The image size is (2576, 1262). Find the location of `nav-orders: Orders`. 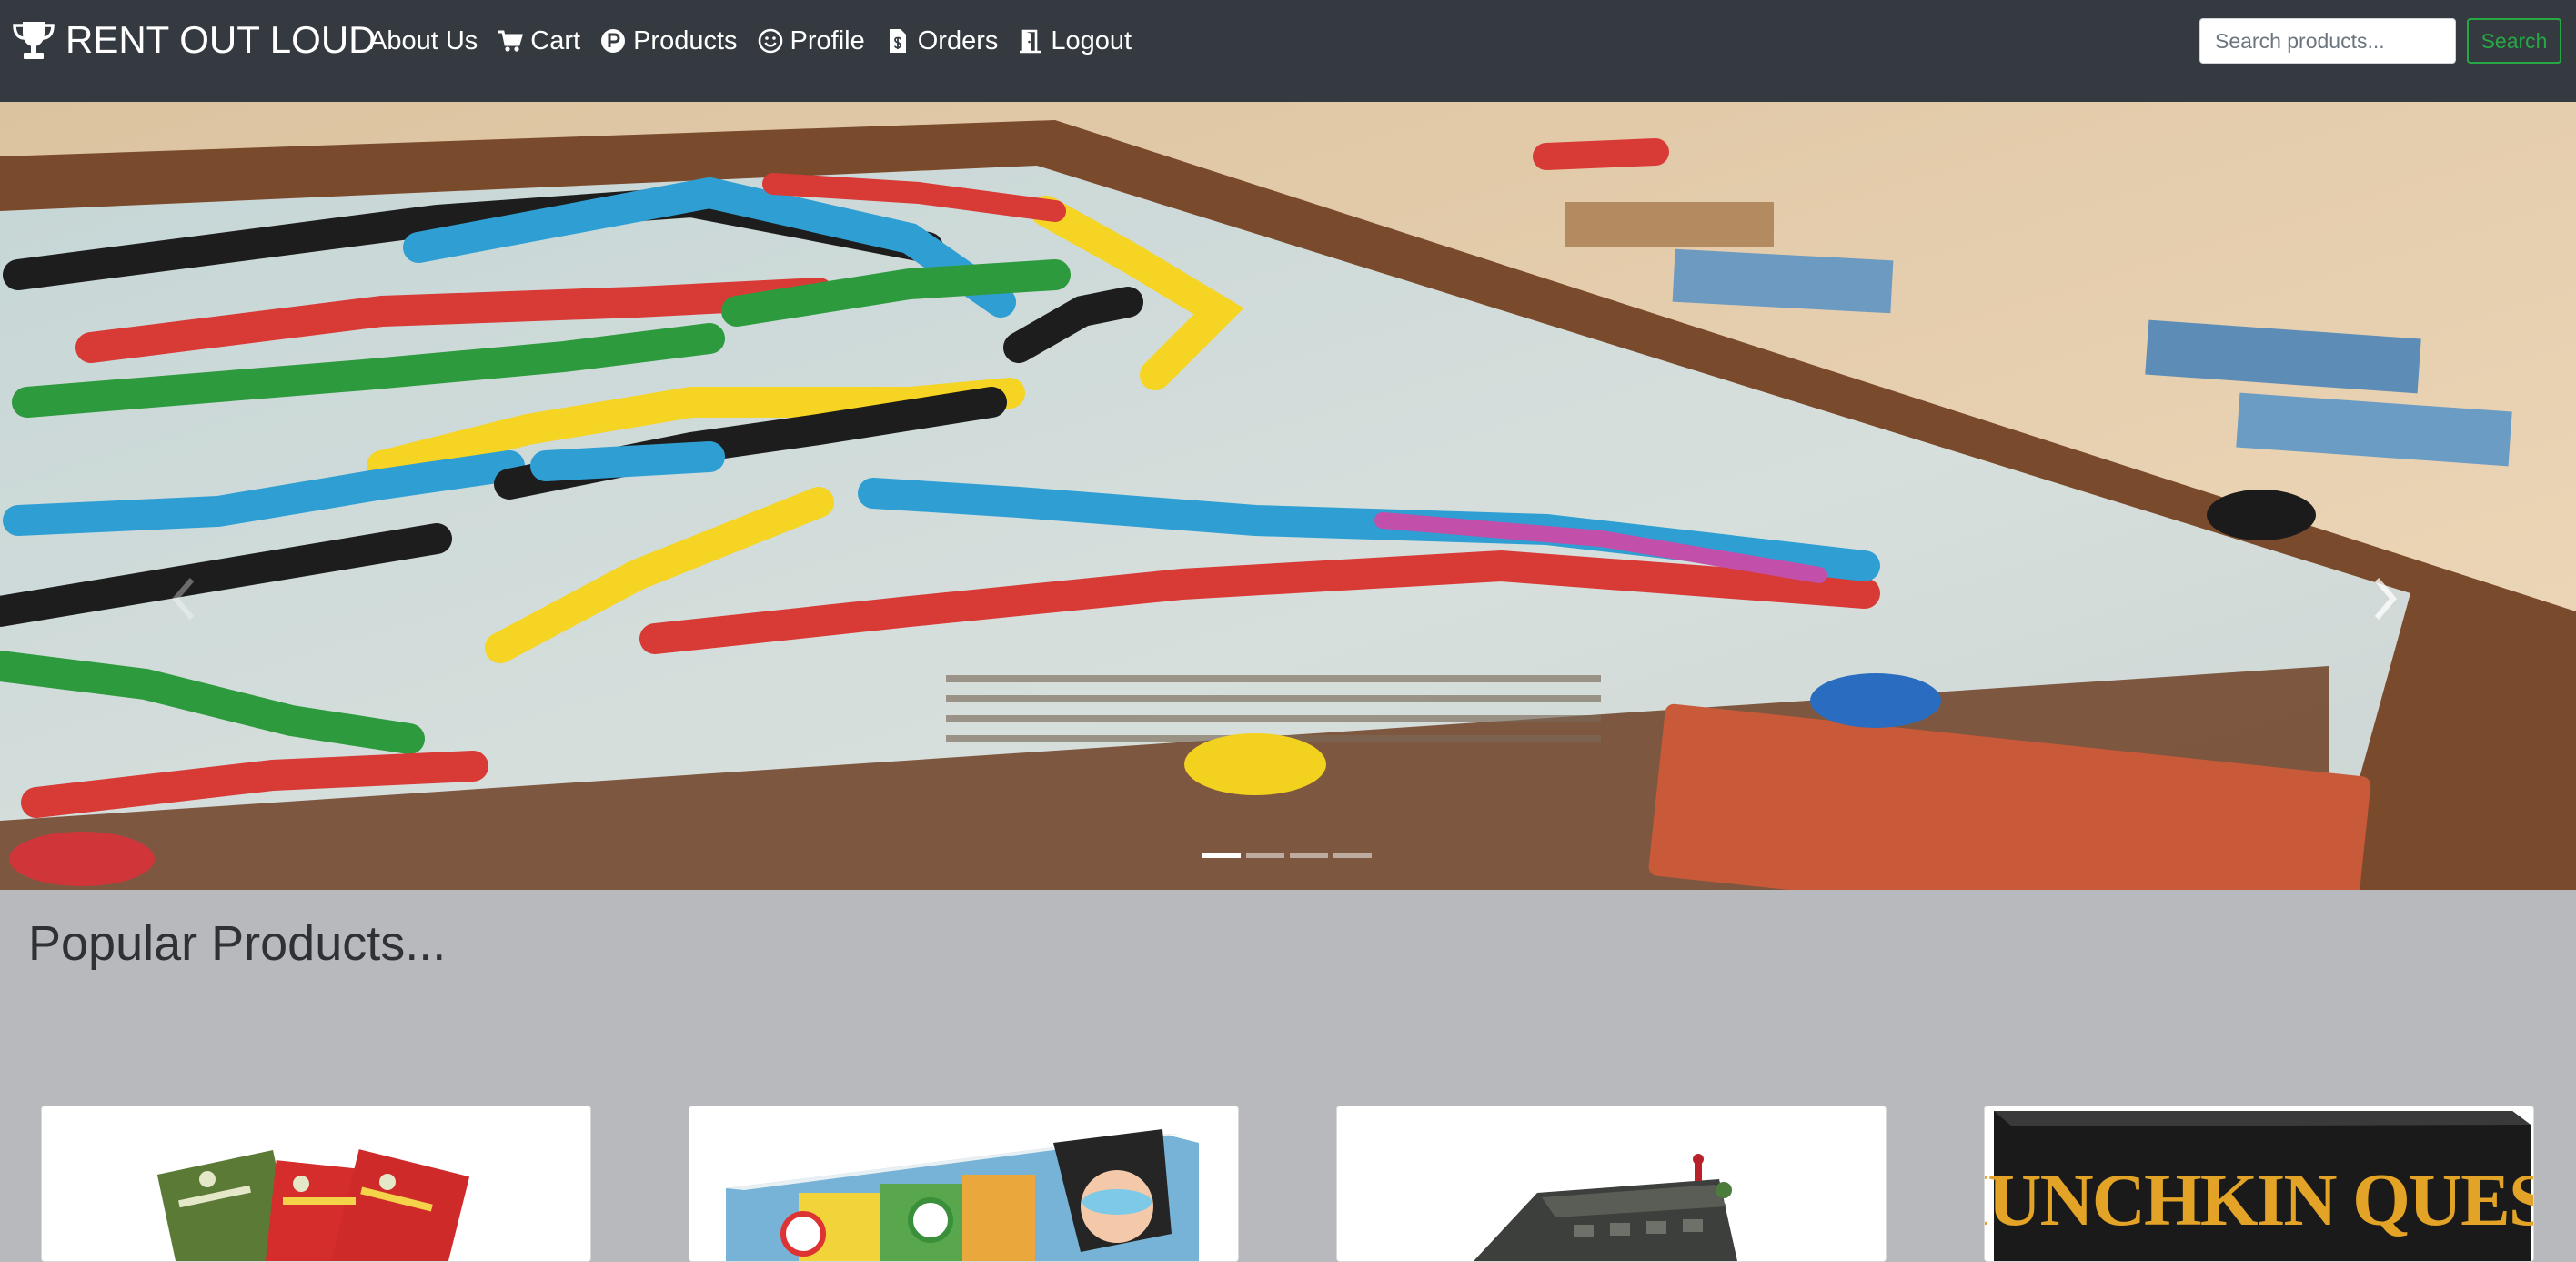

nav-orders: Orders is located at coordinates (942, 40).